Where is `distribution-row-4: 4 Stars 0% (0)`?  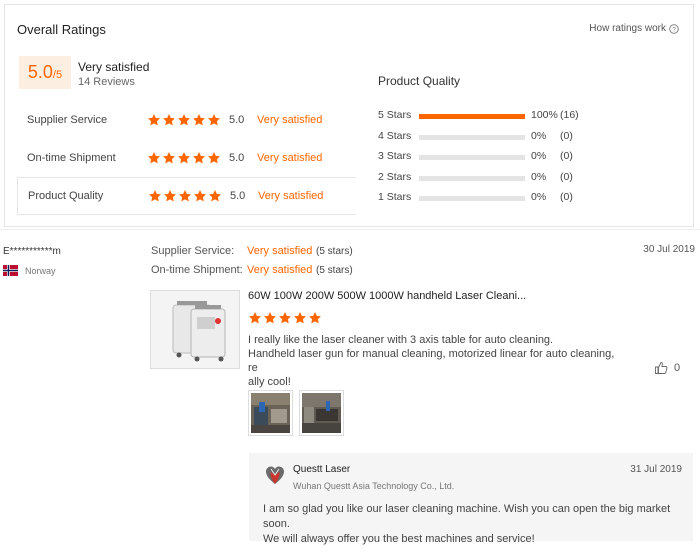
distribution-row-4: 4 Stars 0% (0) is located at coordinates (528, 140).